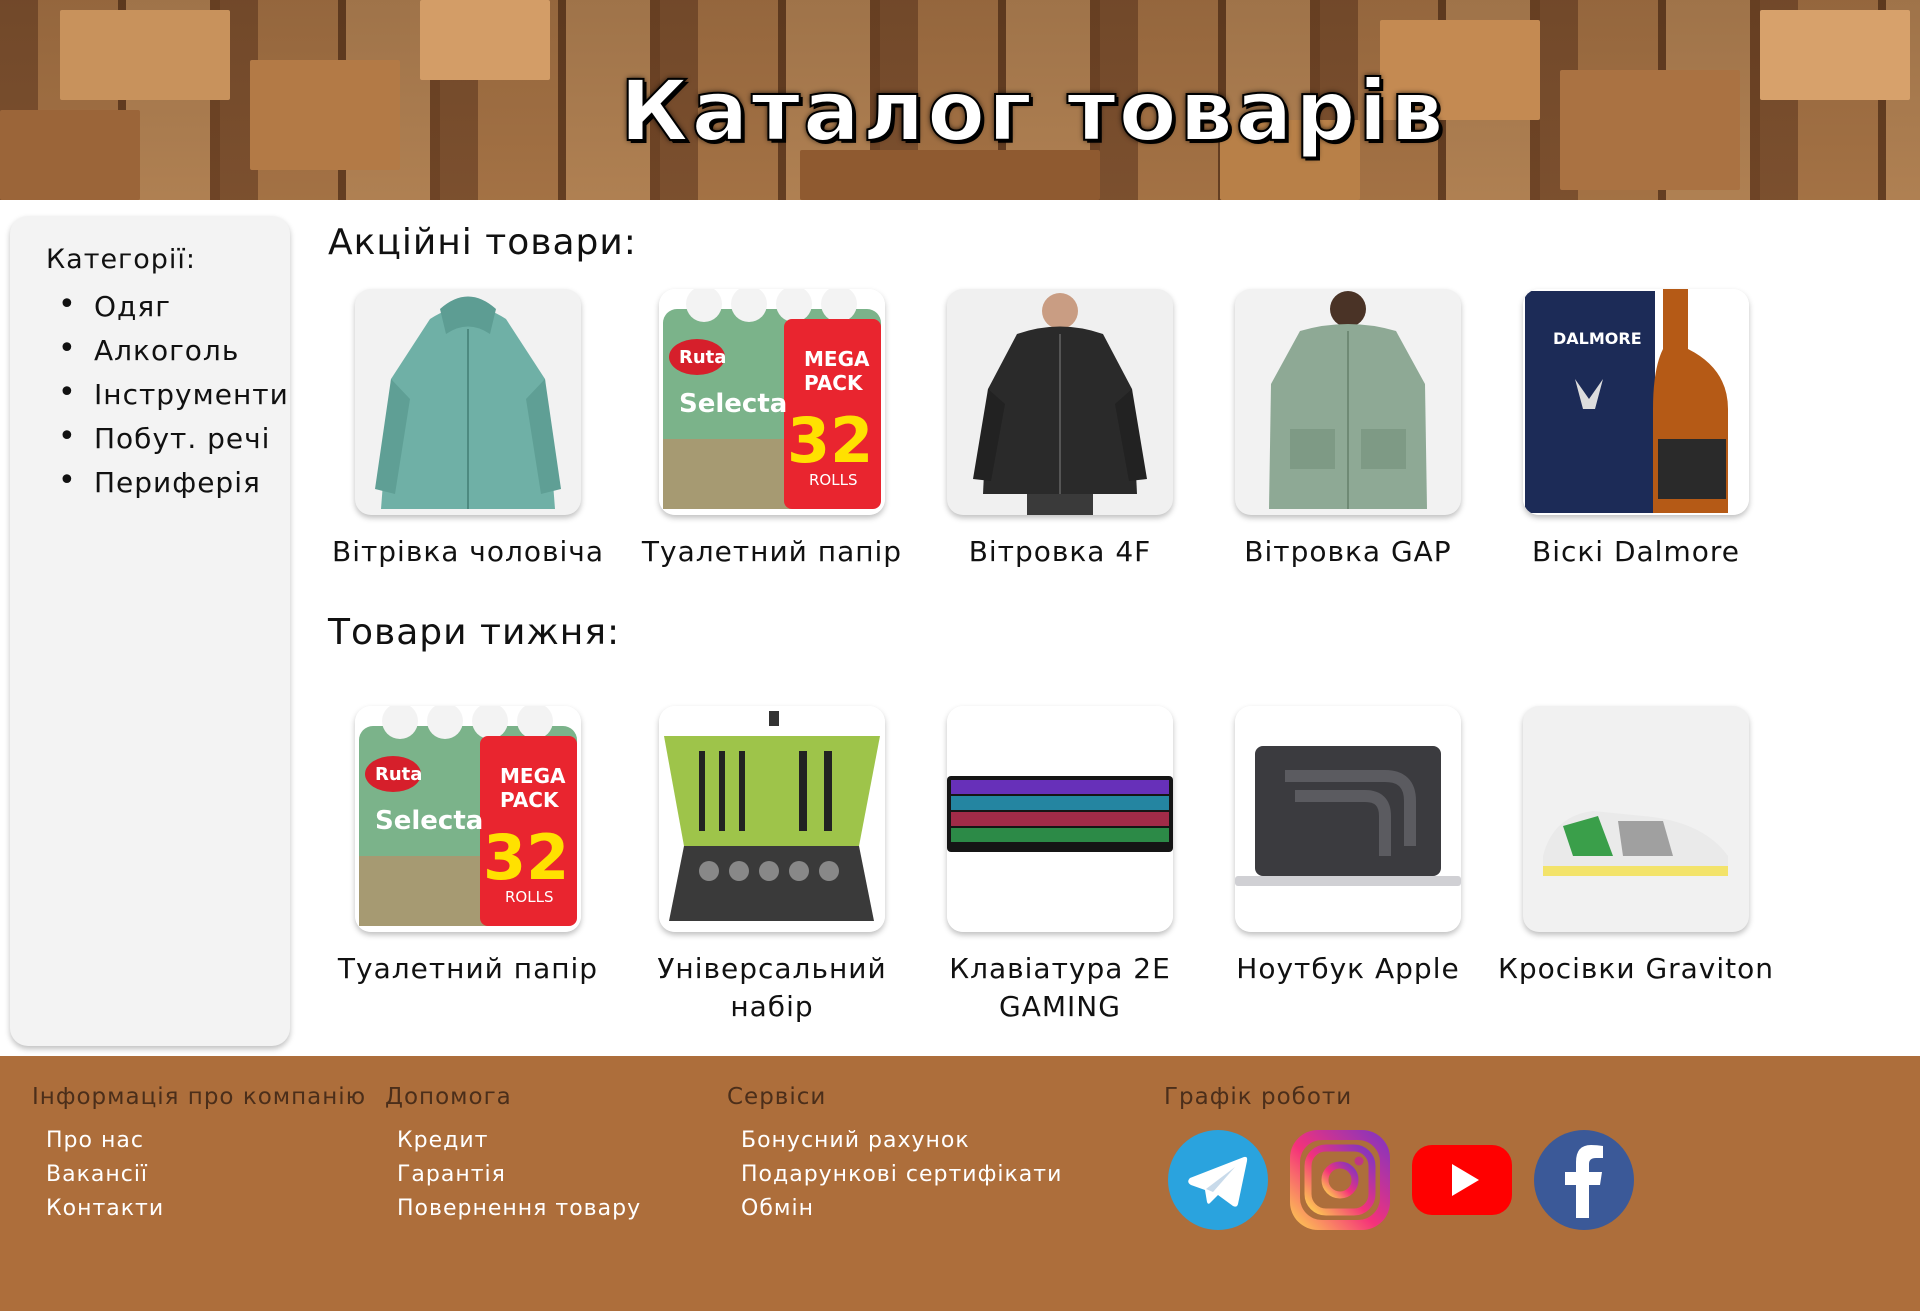 The width and height of the screenshot is (1920, 1311). Describe the element at coordinates (777, 1097) in the screenshot. I see `footer-heading: Сервіси` at that location.